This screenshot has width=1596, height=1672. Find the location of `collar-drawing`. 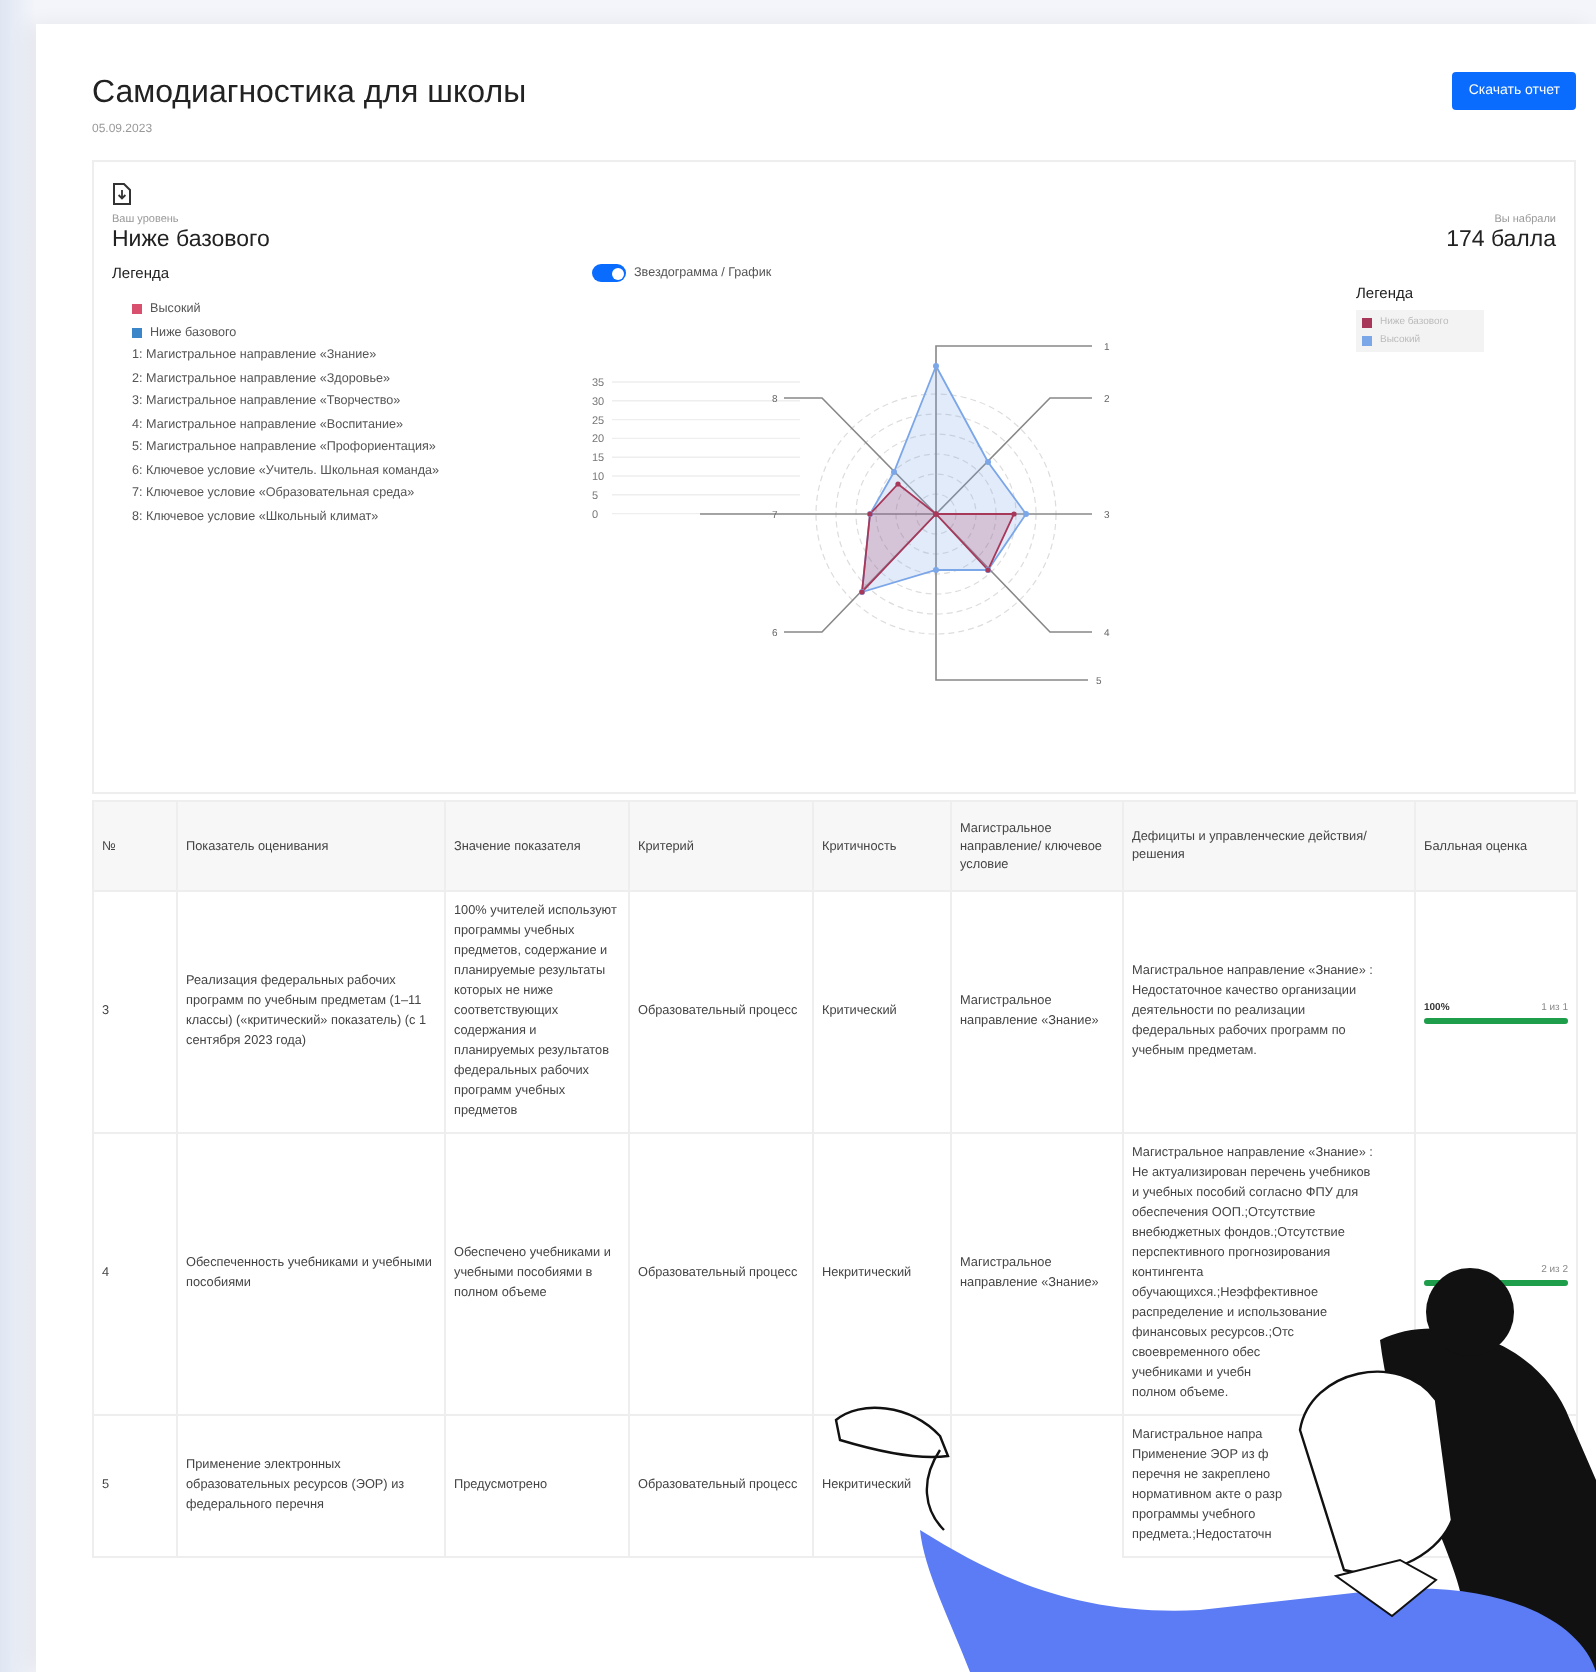

collar-drawing is located at coordinates (1386, 1588).